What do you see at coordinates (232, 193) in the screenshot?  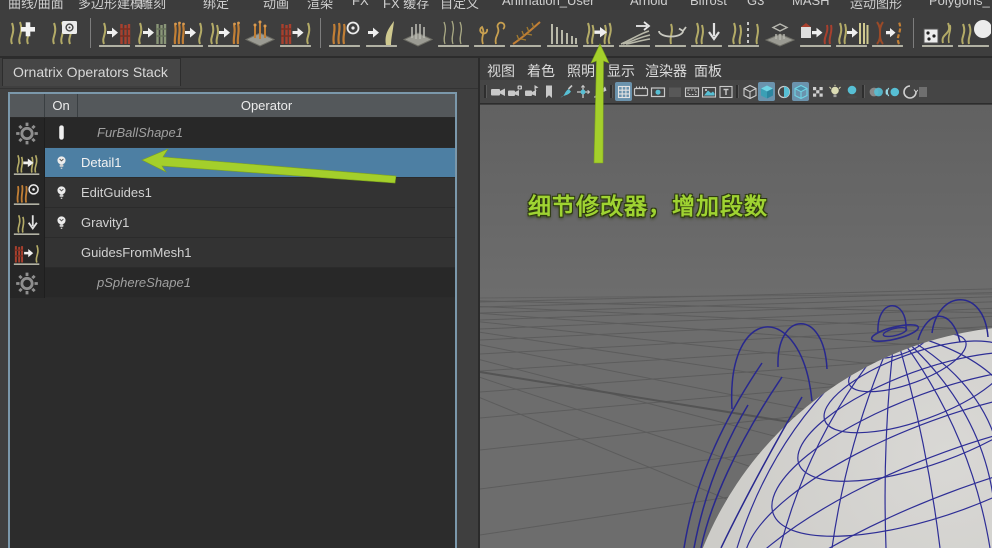 I see `operator-row-editguides1: EditGuides1` at bounding box center [232, 193].